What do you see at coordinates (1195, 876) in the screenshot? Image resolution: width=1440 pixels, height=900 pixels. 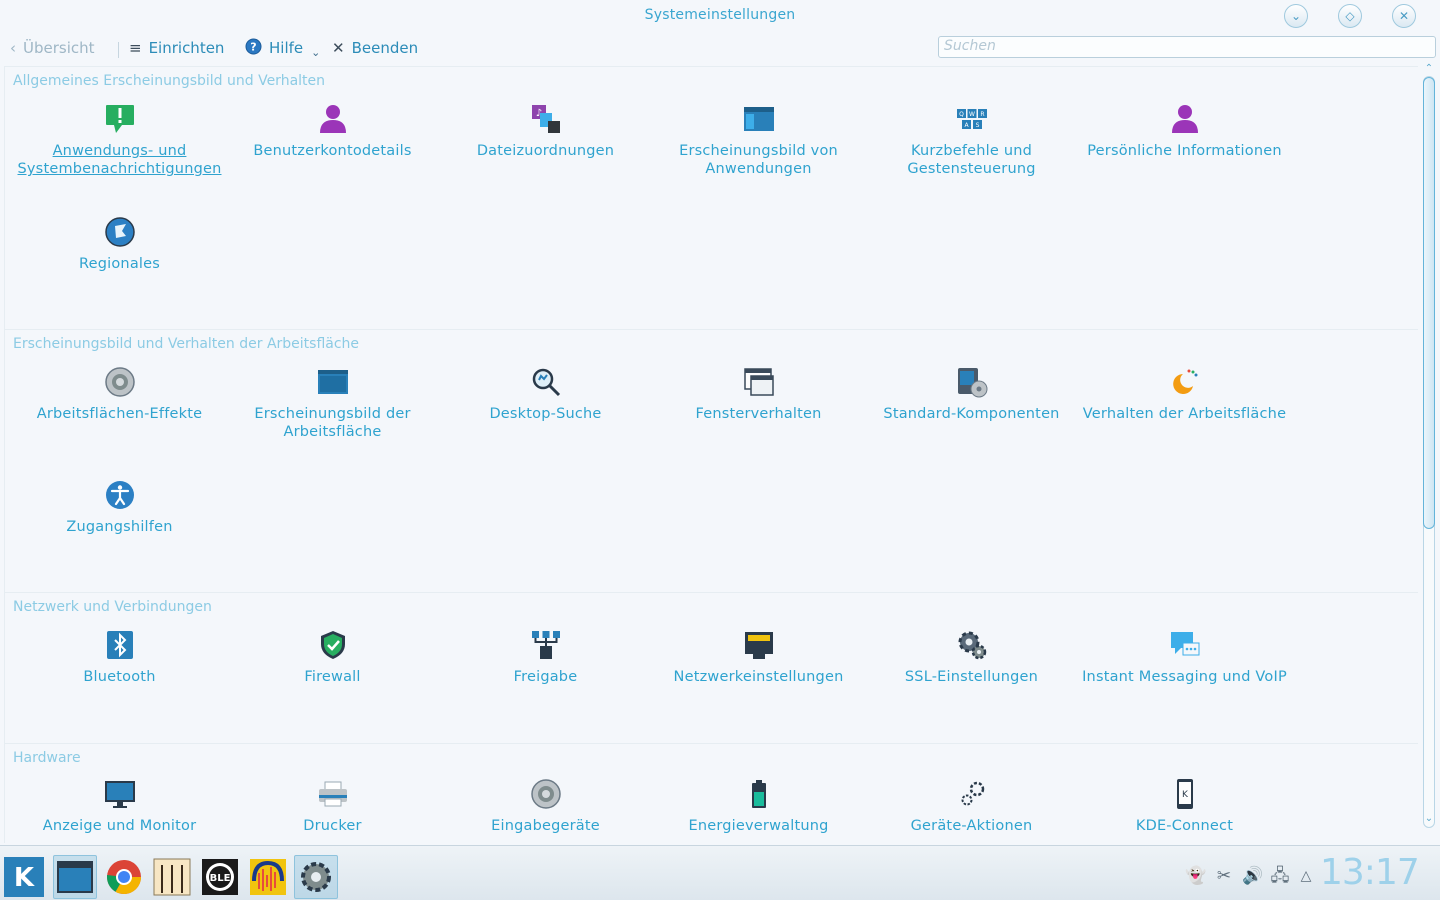 I see `ghost-icon: 👻` at bounding box center [1195, 876].